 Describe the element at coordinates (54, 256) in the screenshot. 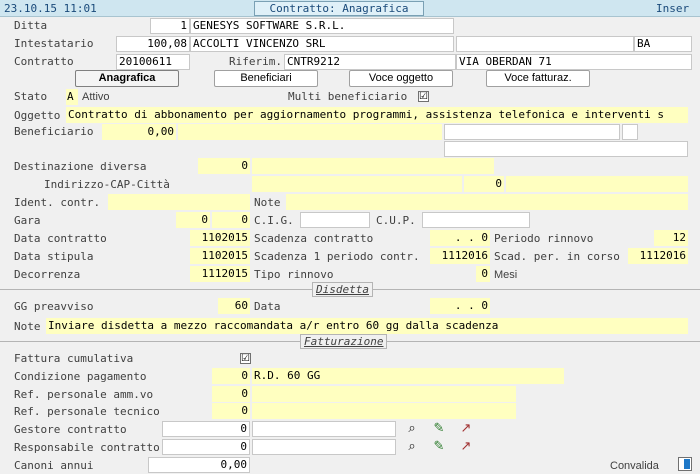

I see `data-stipula-label: Data stipula` at that location.